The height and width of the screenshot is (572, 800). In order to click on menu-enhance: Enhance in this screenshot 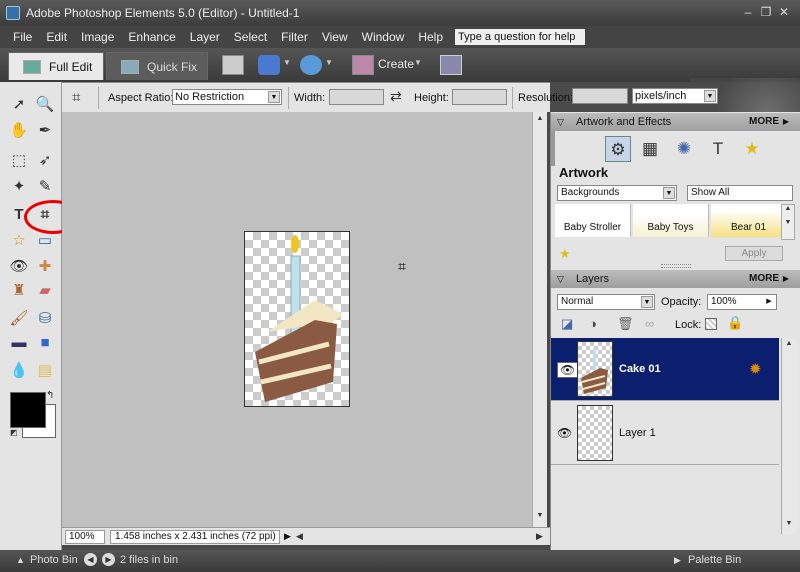, I will do `click(151, 37)`.